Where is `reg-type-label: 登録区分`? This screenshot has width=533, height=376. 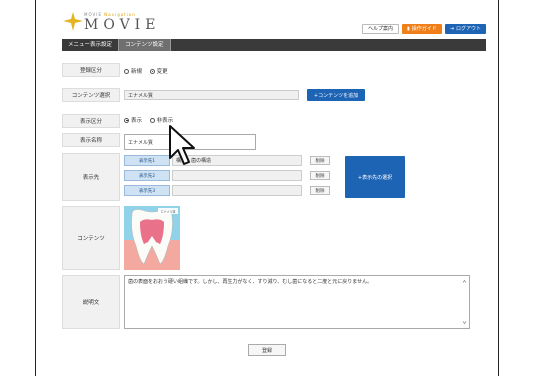 reg-type-label: 登録区分 is located at coordinates (91, 70).